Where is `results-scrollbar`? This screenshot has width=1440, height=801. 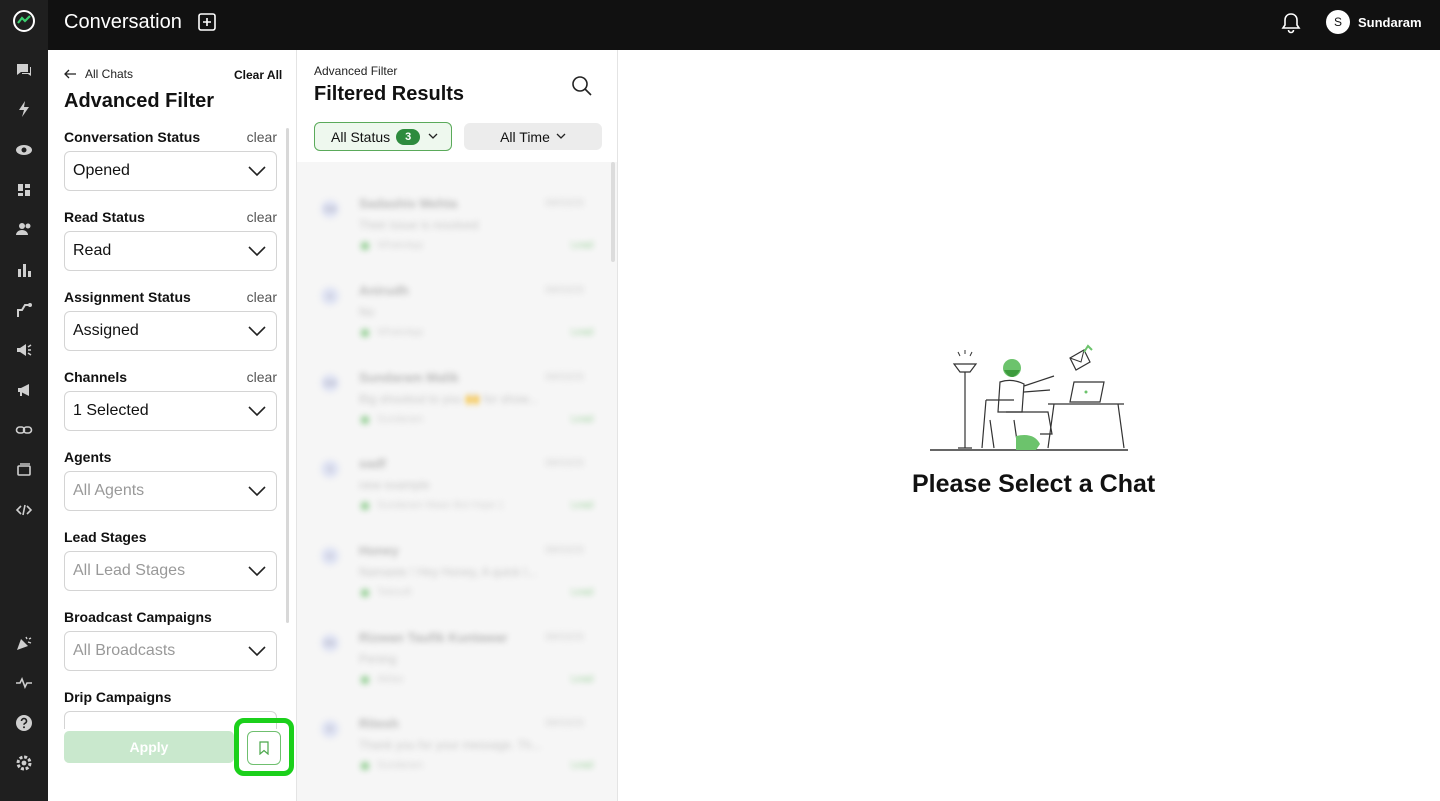 results-scrollbar is located at coordinates (613, 212).